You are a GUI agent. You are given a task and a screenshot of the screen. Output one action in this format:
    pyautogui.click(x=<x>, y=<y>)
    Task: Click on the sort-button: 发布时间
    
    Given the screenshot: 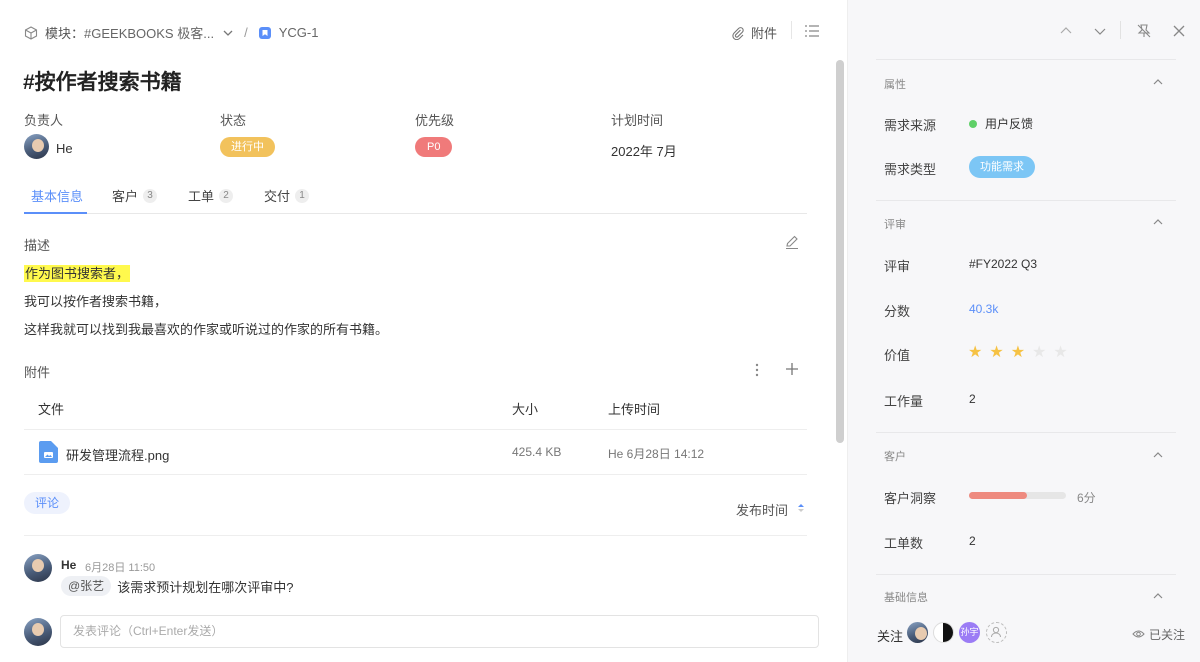 What is the action you would take?
    pyautogui.click(x=770, y=509)
    